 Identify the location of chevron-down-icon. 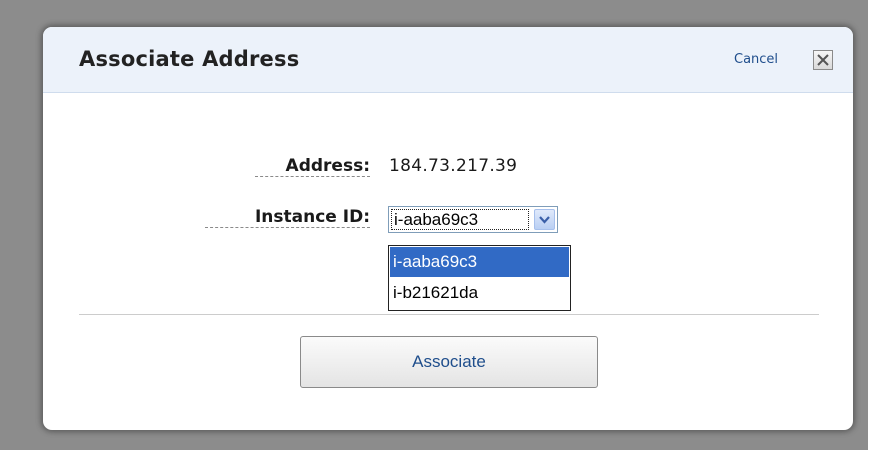
(544, 220).